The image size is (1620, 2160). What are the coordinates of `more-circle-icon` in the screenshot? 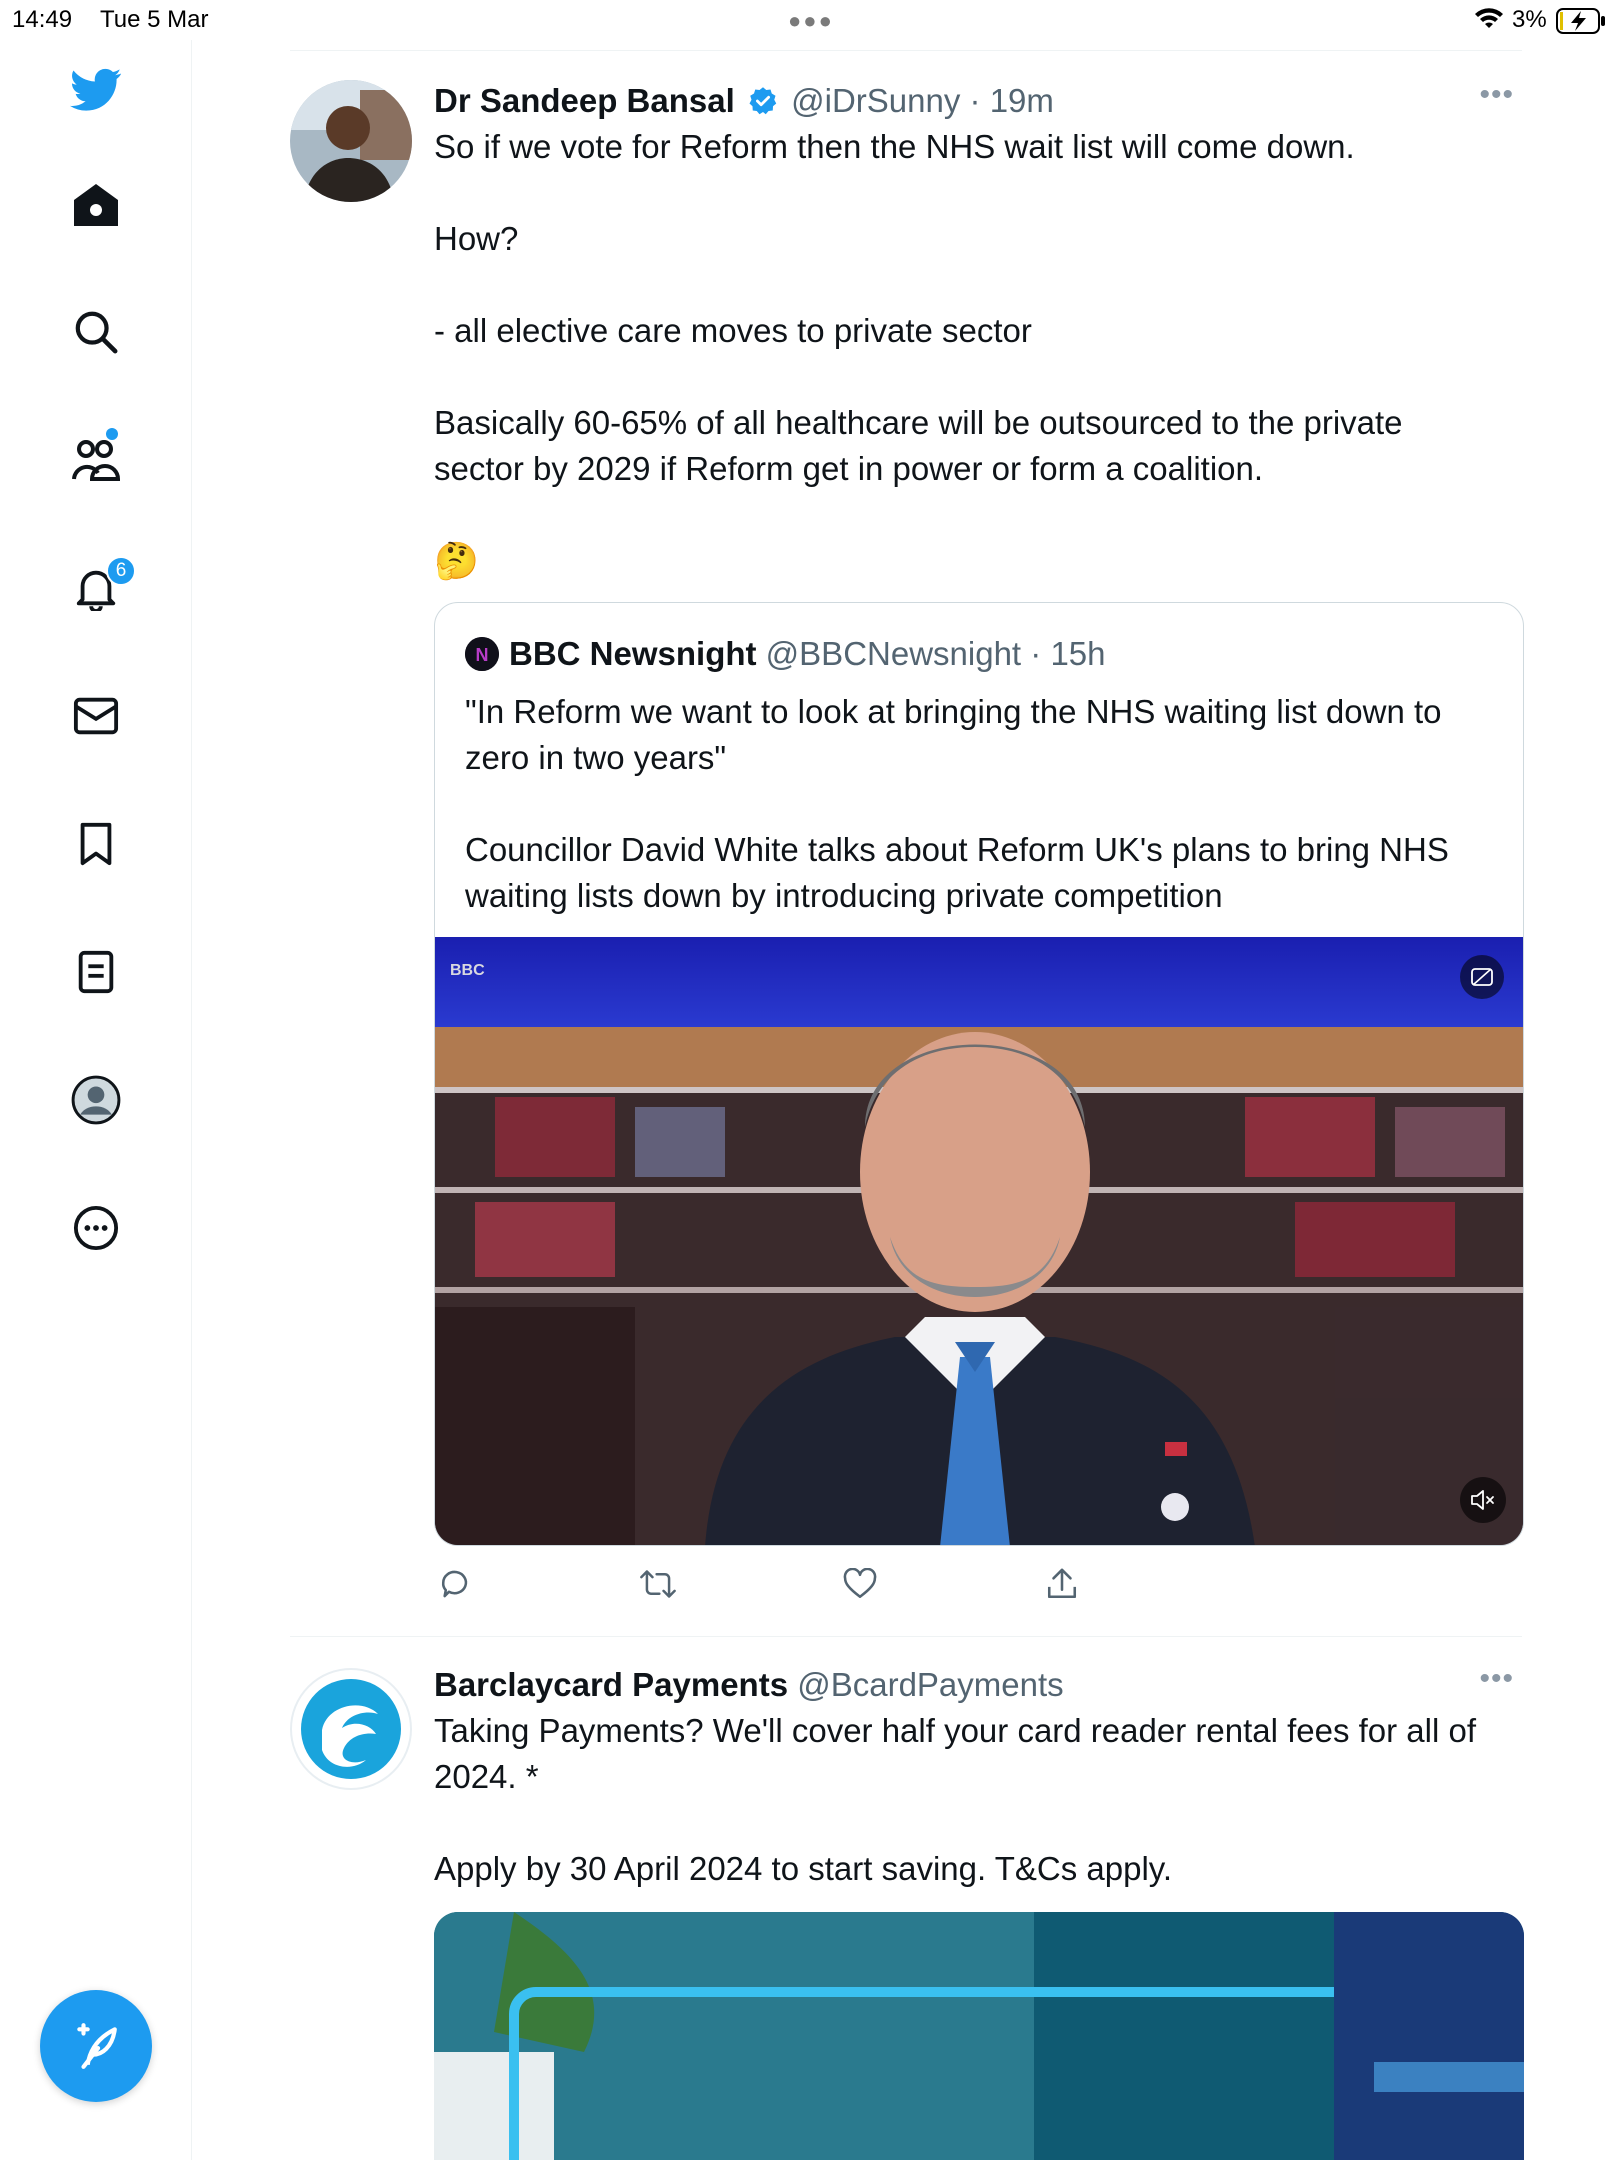 It's located at (96, 1228).